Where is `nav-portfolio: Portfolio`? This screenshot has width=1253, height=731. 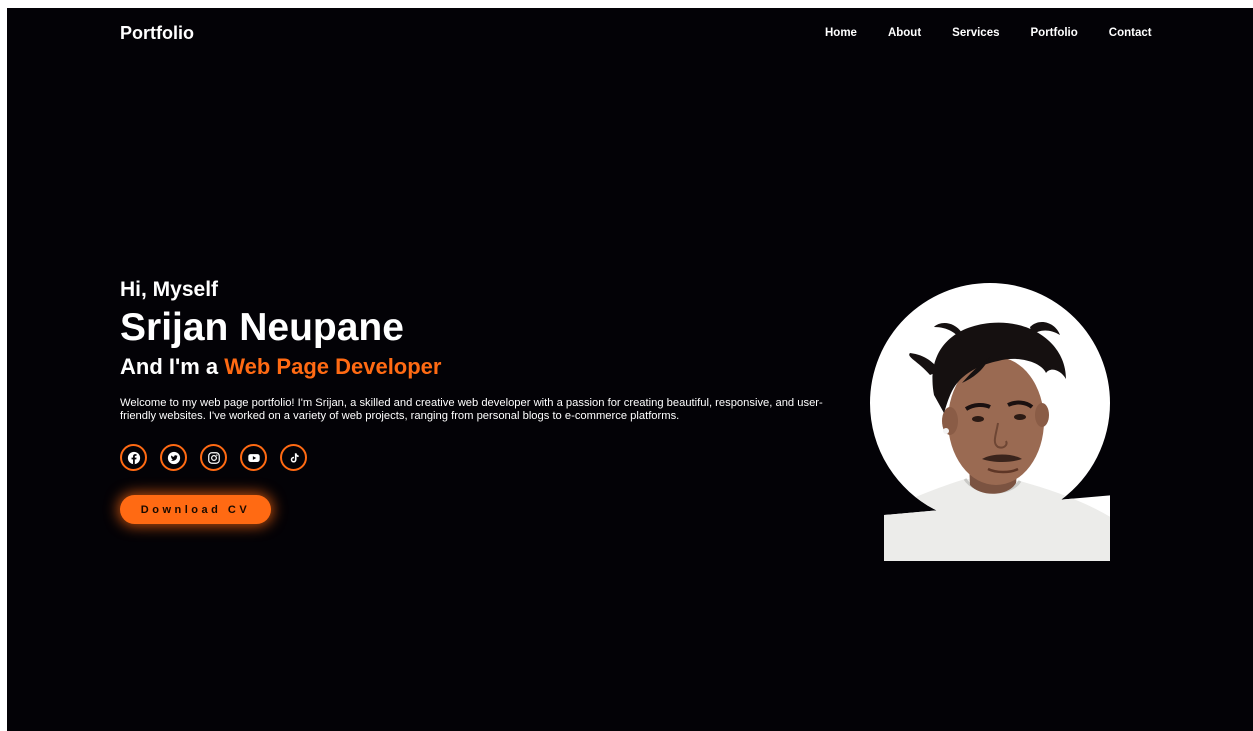 nav-portfolio: Portfolio is located at coordinates (1054, 33).